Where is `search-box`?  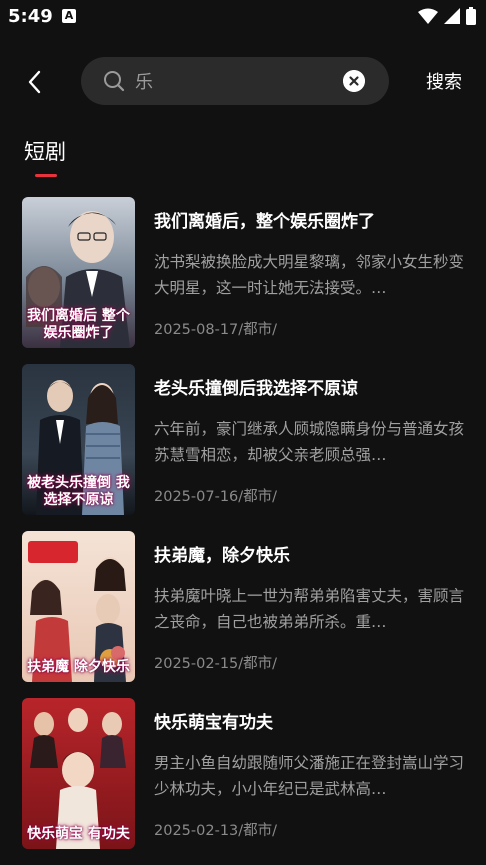 search-box is located at coordinates (235, 81).